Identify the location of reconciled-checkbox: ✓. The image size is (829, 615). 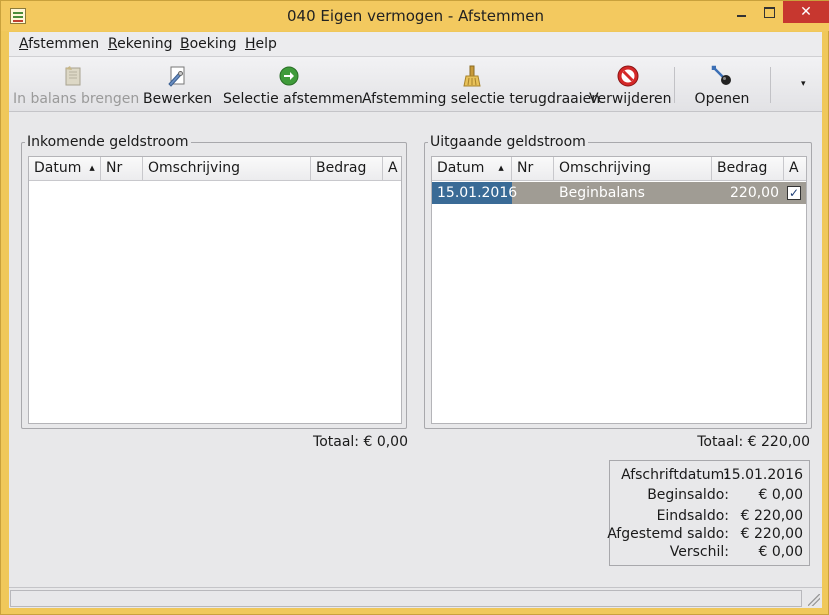
(794, 193).